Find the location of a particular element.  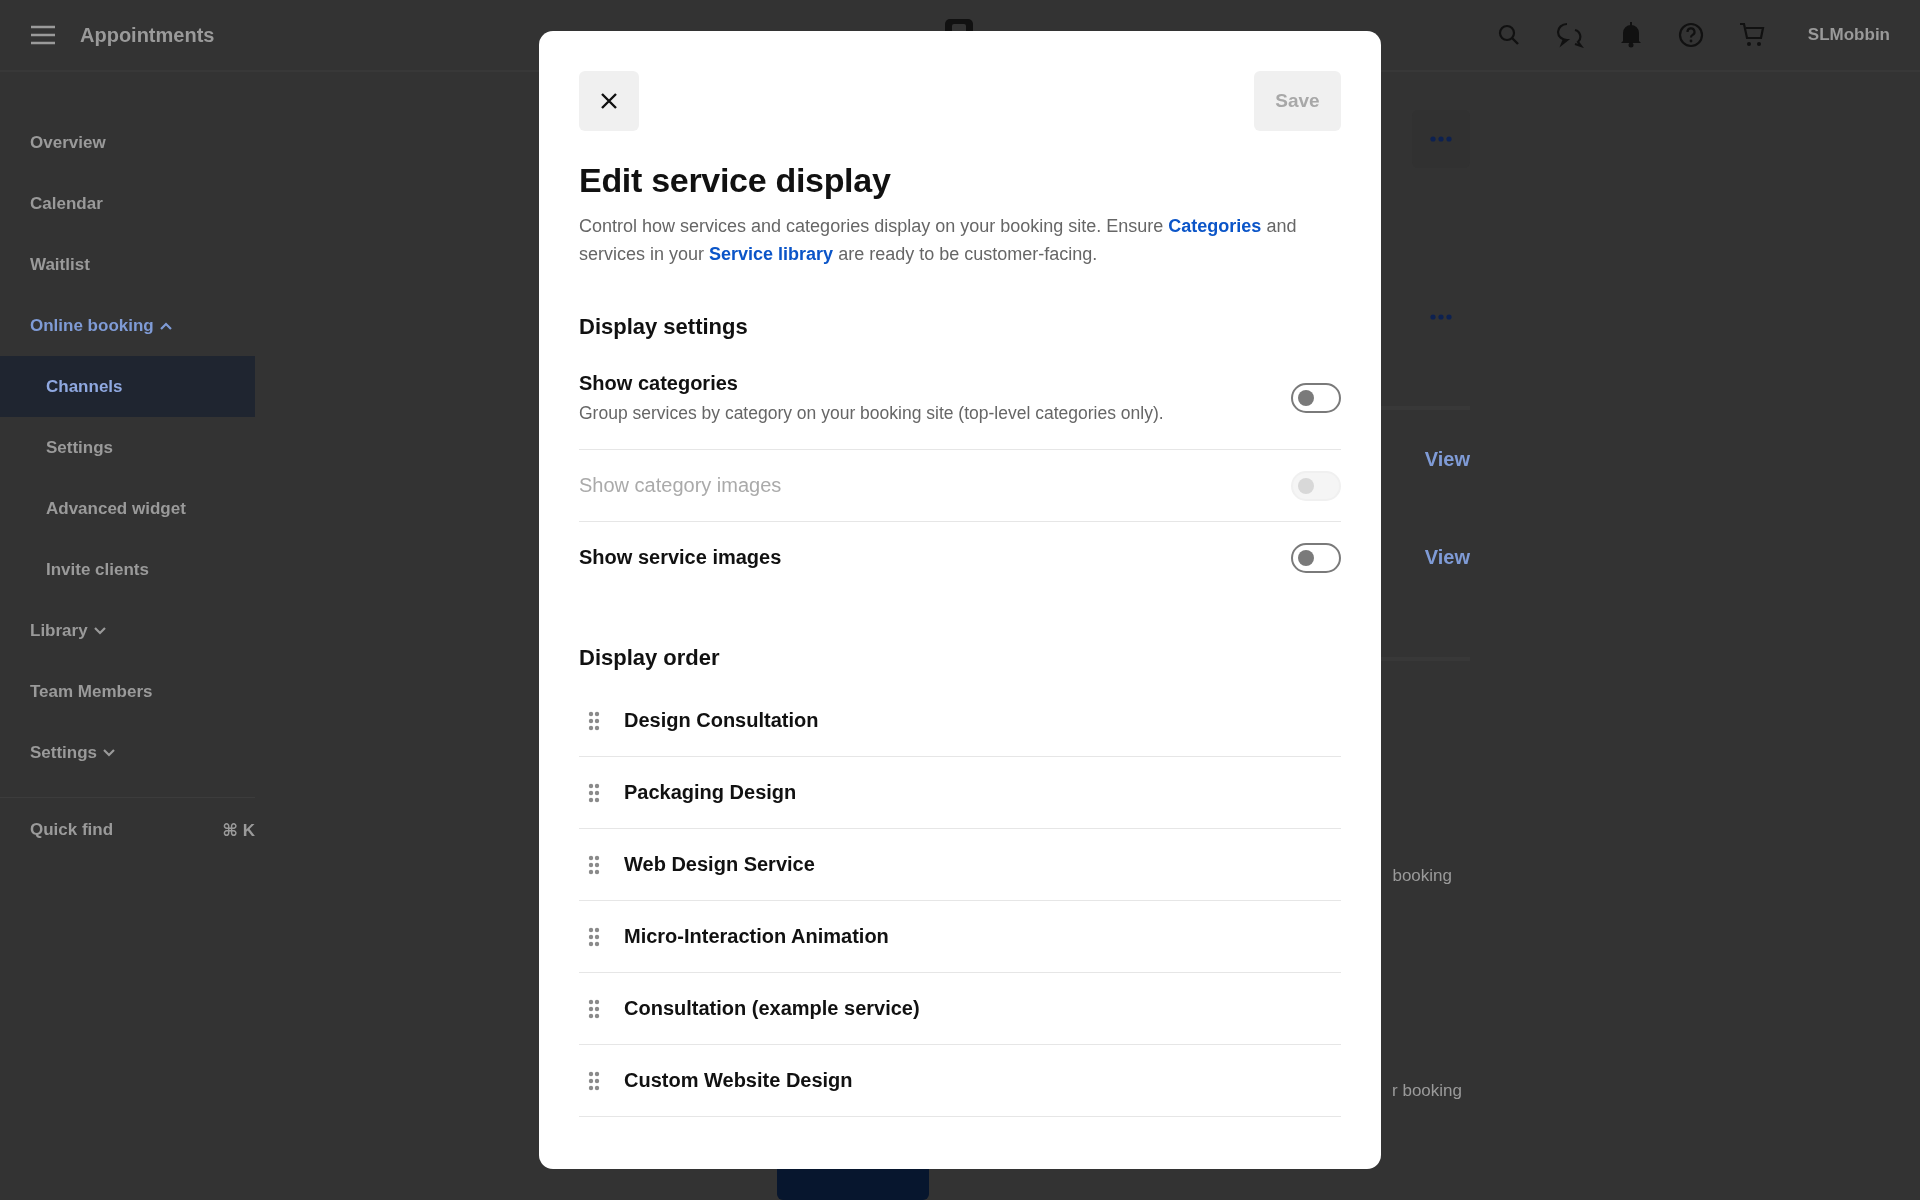

description-text: r booking is located at coordinates (1427, 1091).